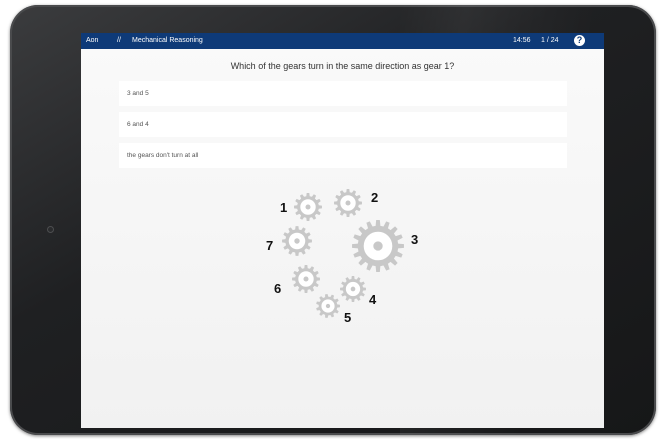 The image size is (662, 439). What do you see at coordinates (50, 229) in the screenshot?
I see `camera-icon` at bounding box center [50, 229].